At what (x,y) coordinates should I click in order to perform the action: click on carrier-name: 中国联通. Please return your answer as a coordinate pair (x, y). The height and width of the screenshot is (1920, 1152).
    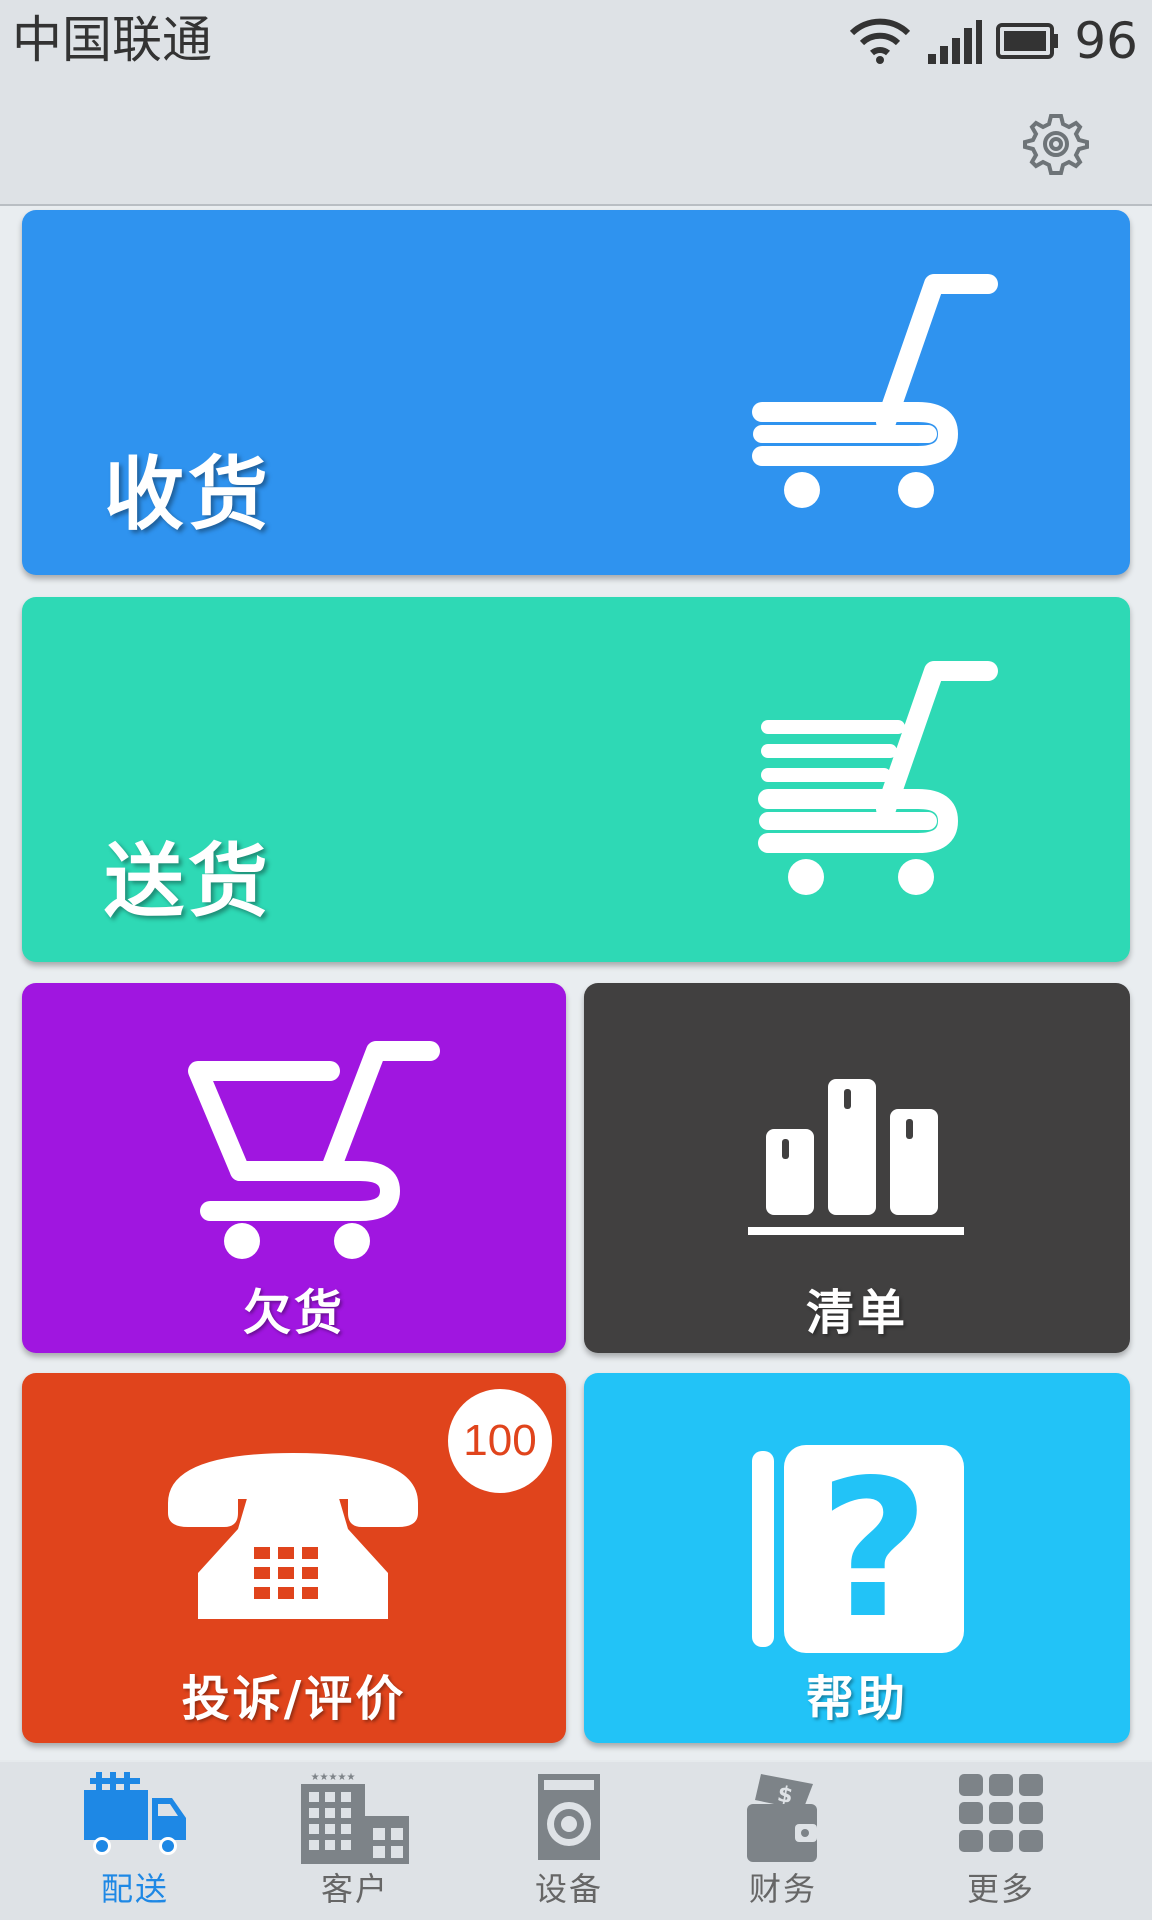
    Looking at the image, I should click on (112, 40).